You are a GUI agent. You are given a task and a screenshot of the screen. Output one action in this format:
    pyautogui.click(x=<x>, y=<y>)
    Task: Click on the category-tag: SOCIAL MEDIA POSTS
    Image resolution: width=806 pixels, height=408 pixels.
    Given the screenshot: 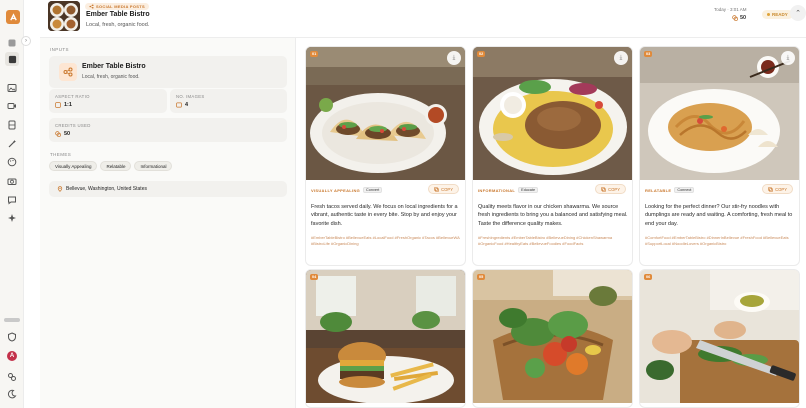 What is the action you would take?
    pyautogui.click(x=117, y=6)
    